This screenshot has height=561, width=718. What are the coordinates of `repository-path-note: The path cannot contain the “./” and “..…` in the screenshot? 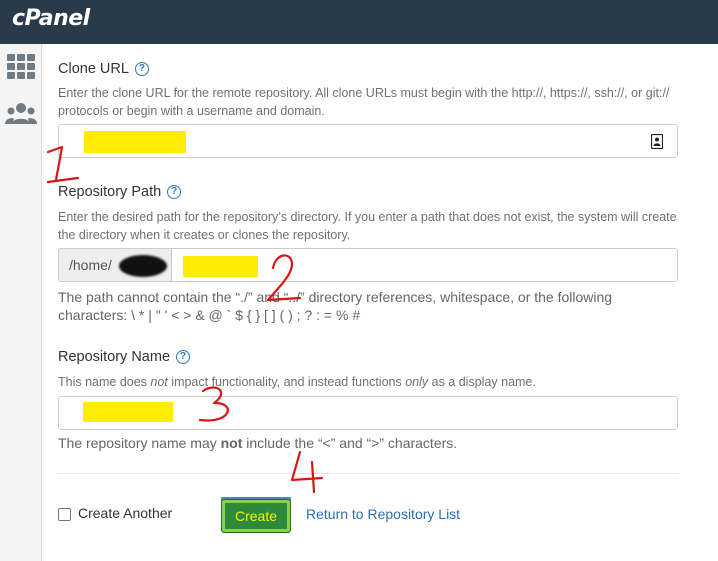 It's located at (335, 306).